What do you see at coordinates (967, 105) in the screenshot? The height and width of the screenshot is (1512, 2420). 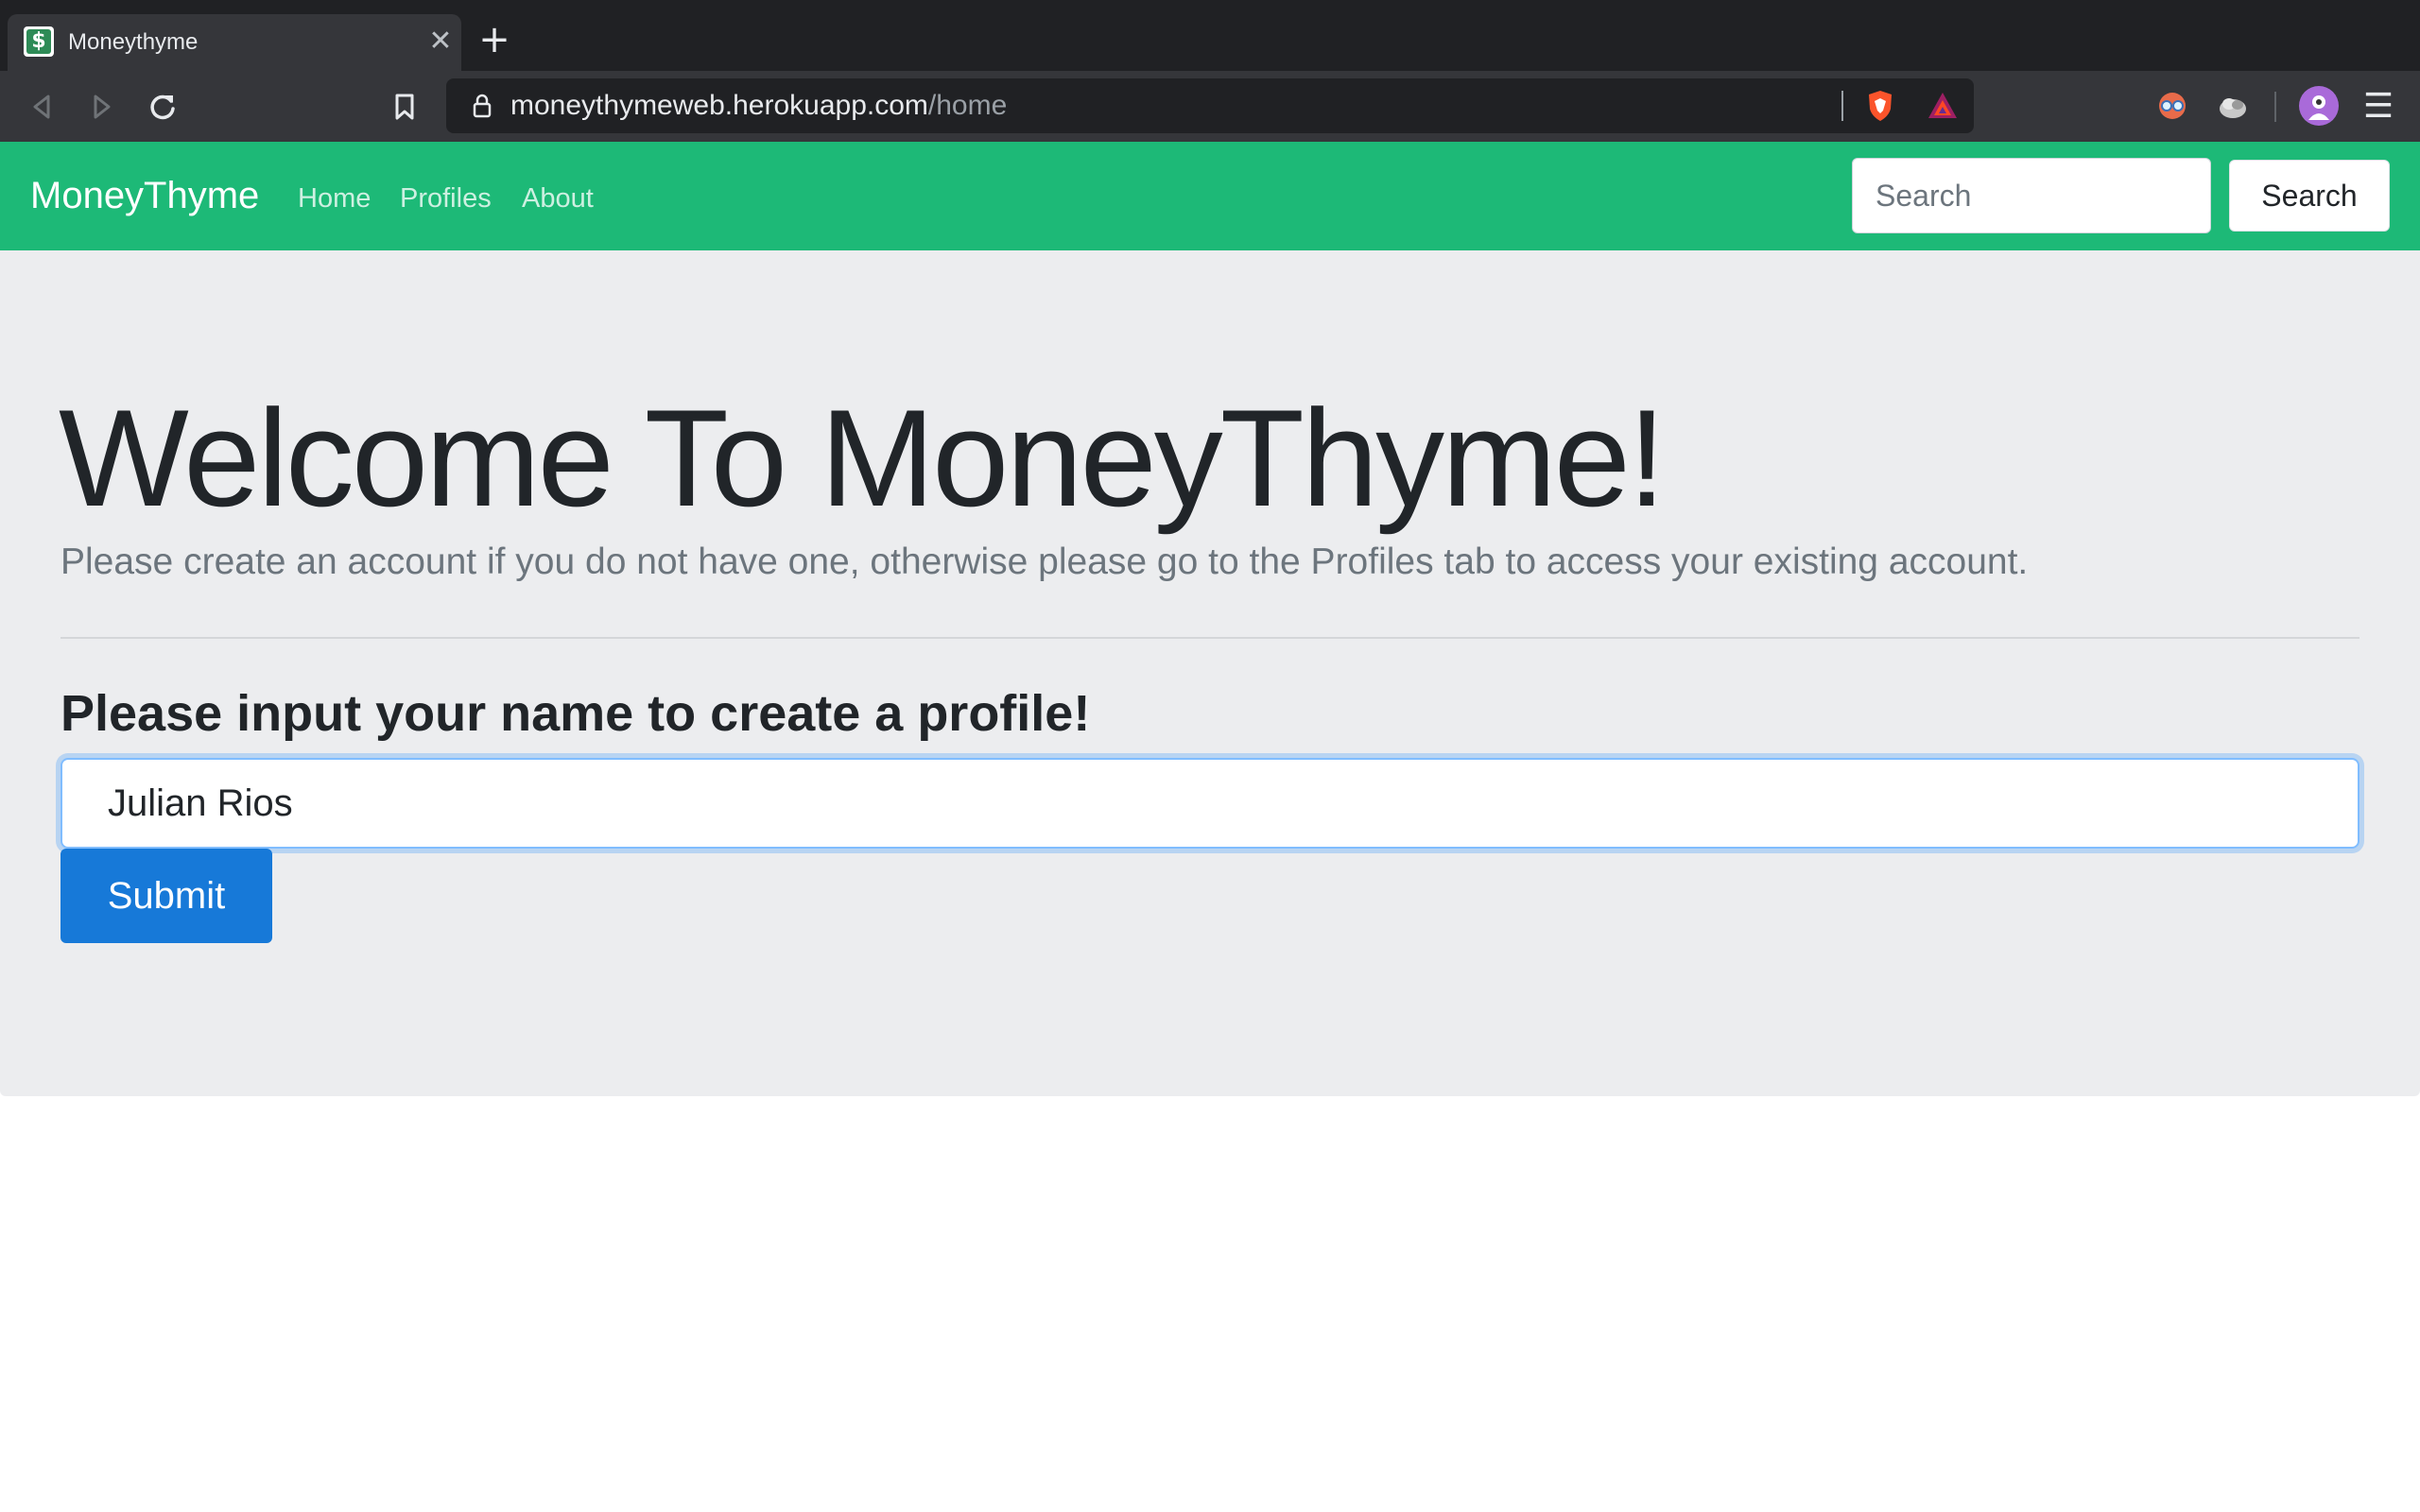 I see `url-path: /home` at bounding box center [967, 105].